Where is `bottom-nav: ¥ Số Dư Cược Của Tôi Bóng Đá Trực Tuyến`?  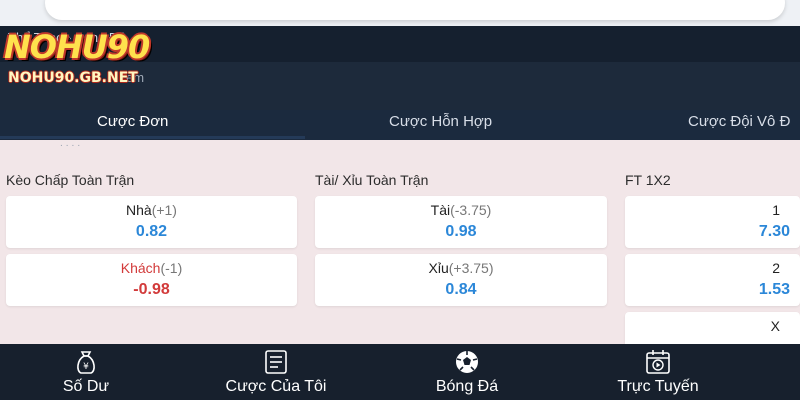
bottom-nav: ¥ Số Dư Cược Của Tôi Bóng Đá Trực Tuyến is located at coordinates (400, 372).